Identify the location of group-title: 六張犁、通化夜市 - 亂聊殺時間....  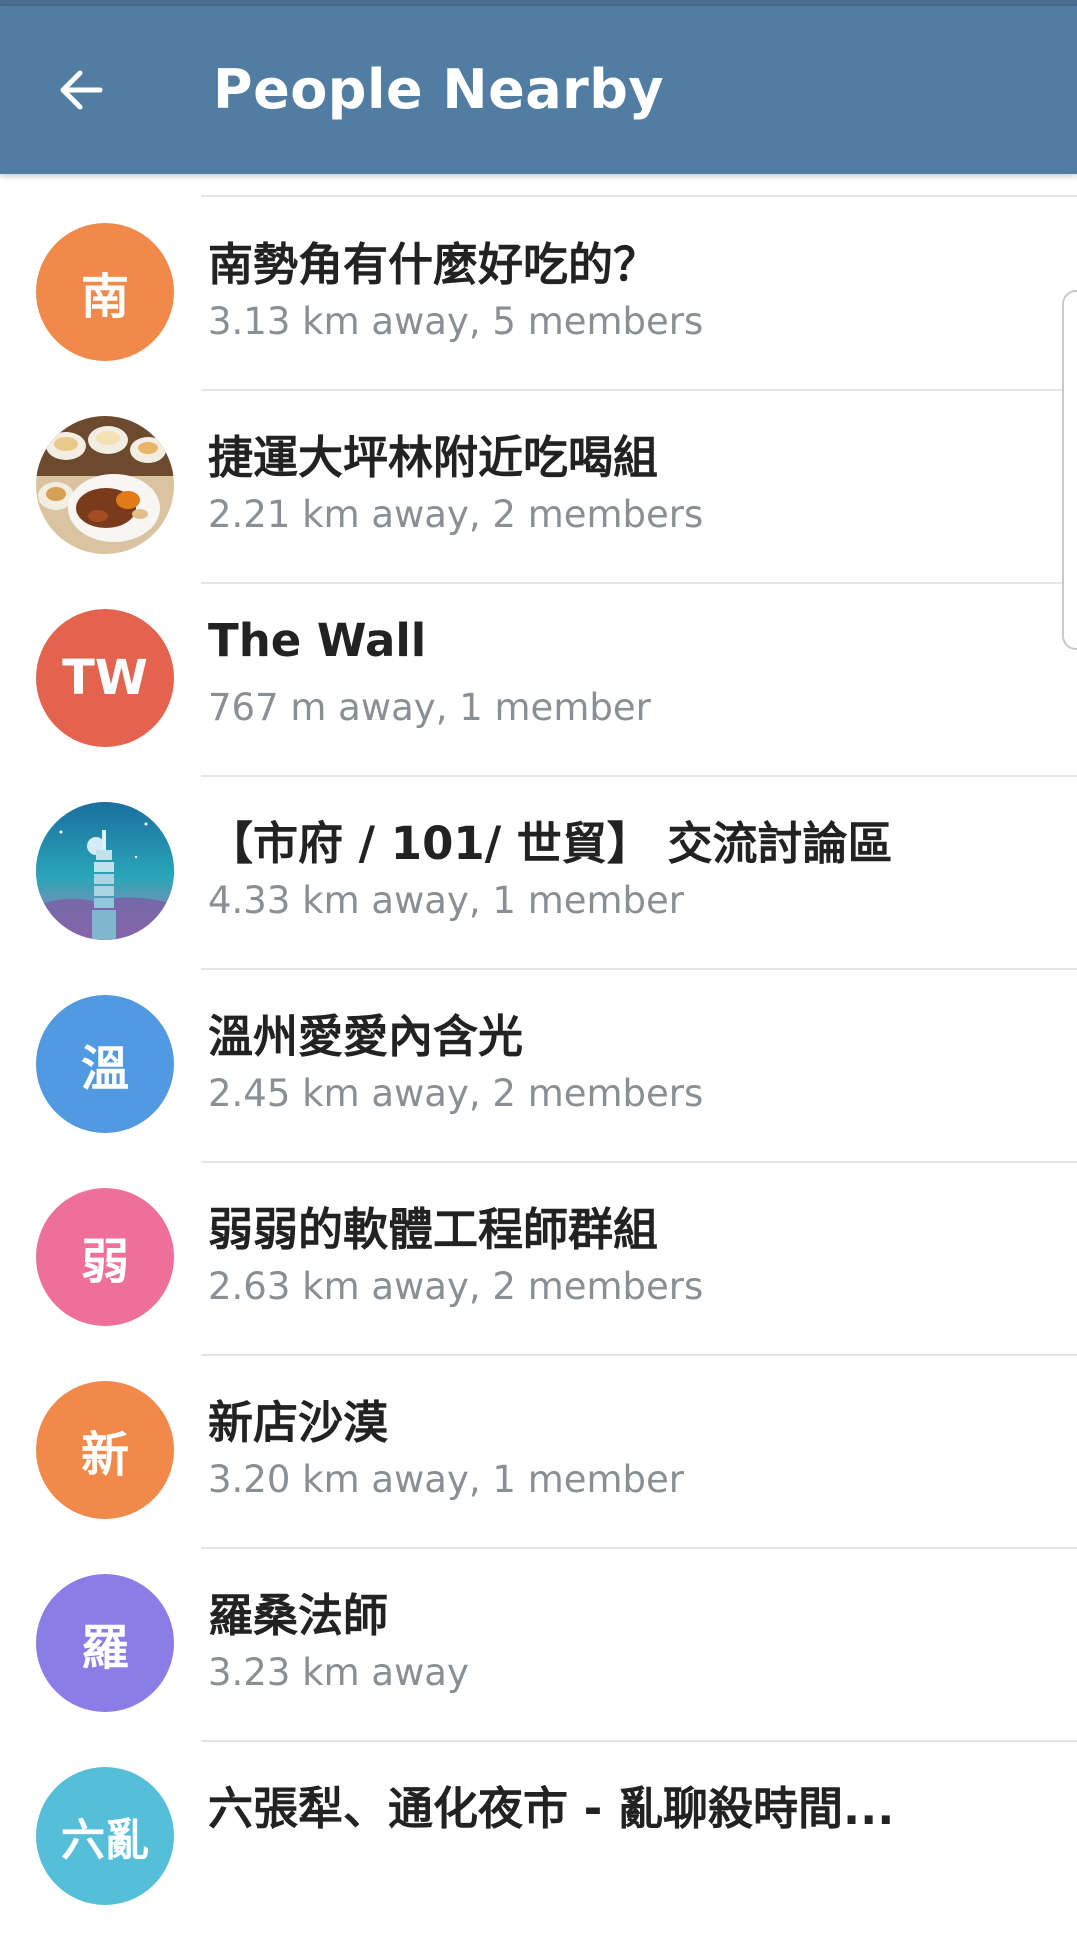
(551, 1808).